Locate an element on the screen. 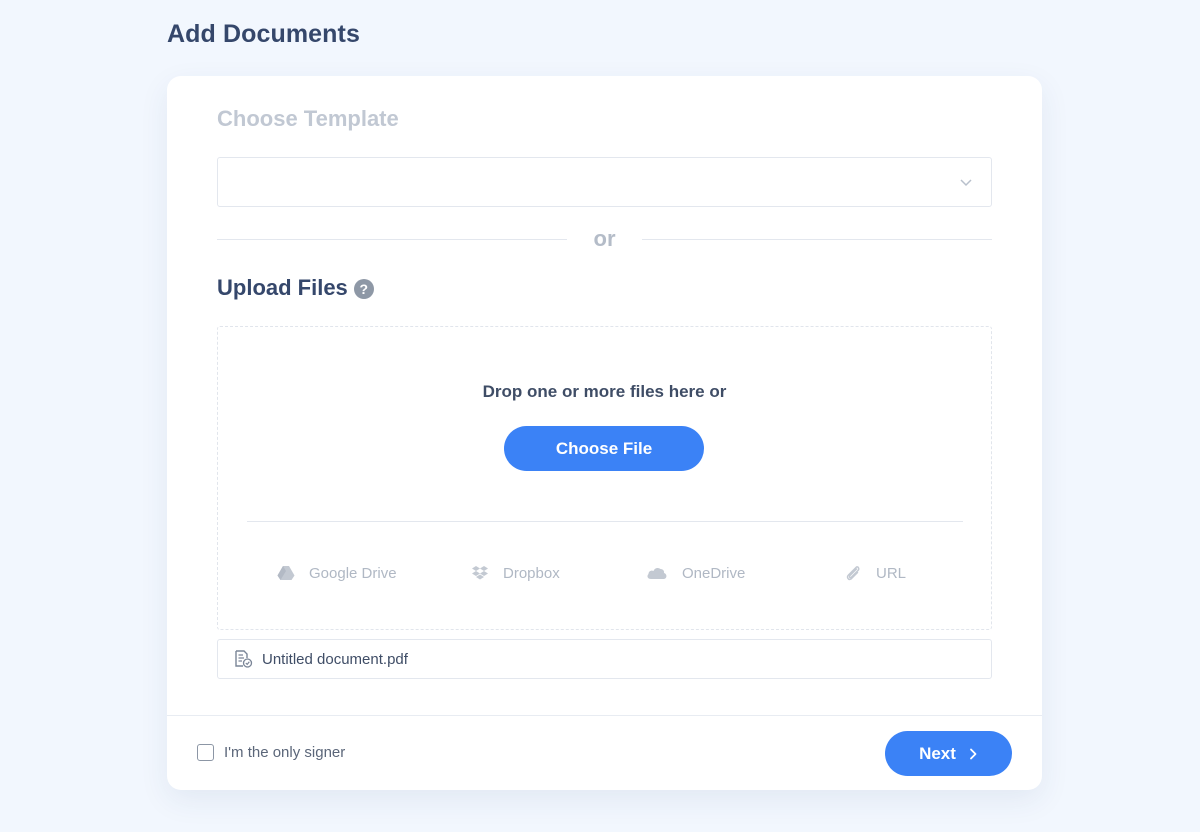 The image size is (1200, 832). source-label: URL is located at coordinates (891, 573).